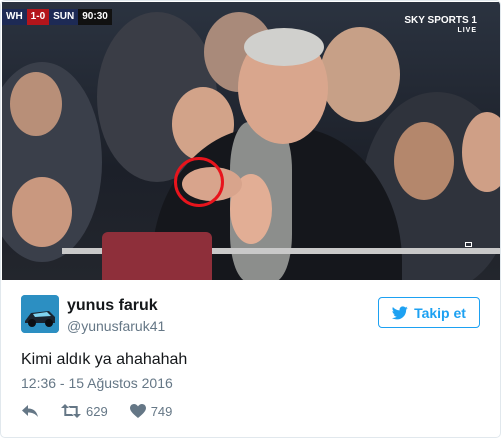 The height and width of the screenshot is (438, 501). What do you see at coordinates (71, 411) in the screenshot?
I see `retweet-icon` at bounding box center [71, 411].